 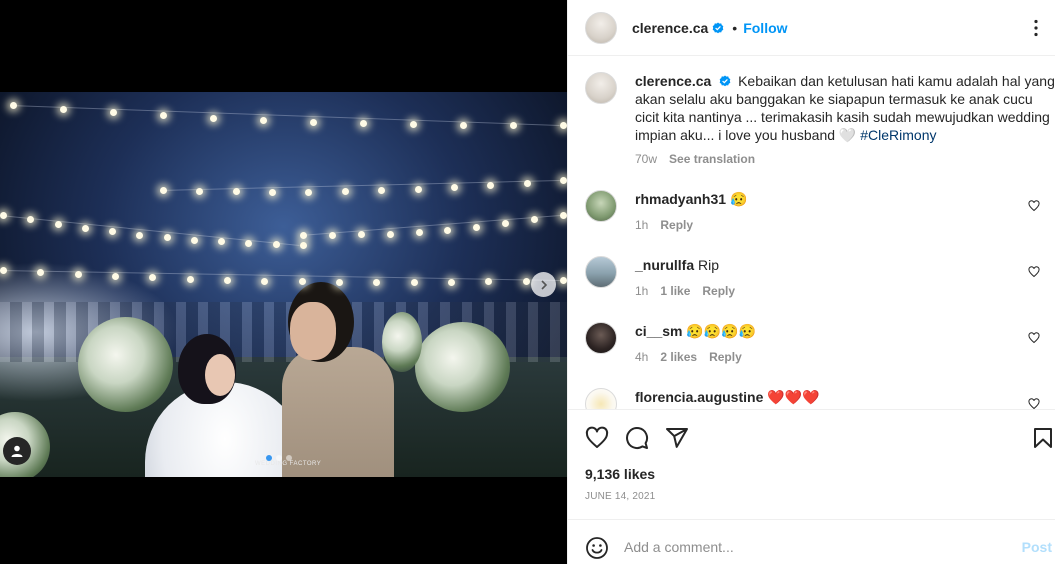 I want to click on photo-bride-face, so click(x=220, y=375).